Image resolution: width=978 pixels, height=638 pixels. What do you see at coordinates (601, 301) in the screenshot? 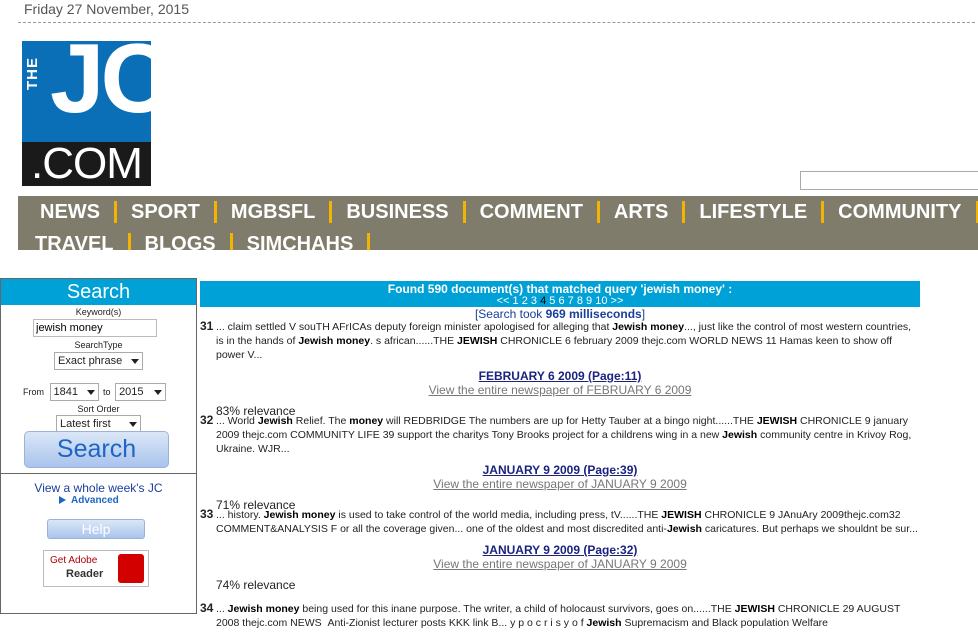
I see `pager-page: 10` at bounding box center [601, 301].